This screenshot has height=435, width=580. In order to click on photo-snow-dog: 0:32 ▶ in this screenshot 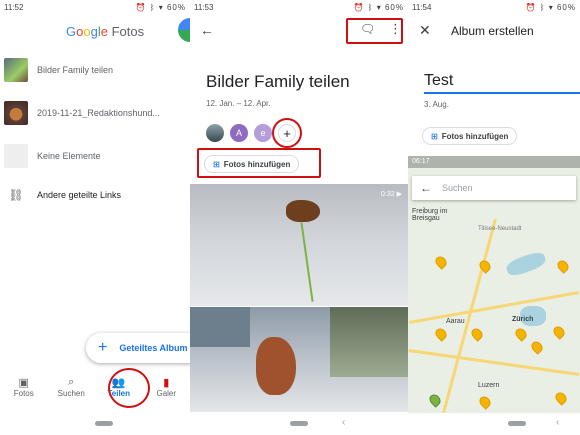, I will do `click(299, 245)`.